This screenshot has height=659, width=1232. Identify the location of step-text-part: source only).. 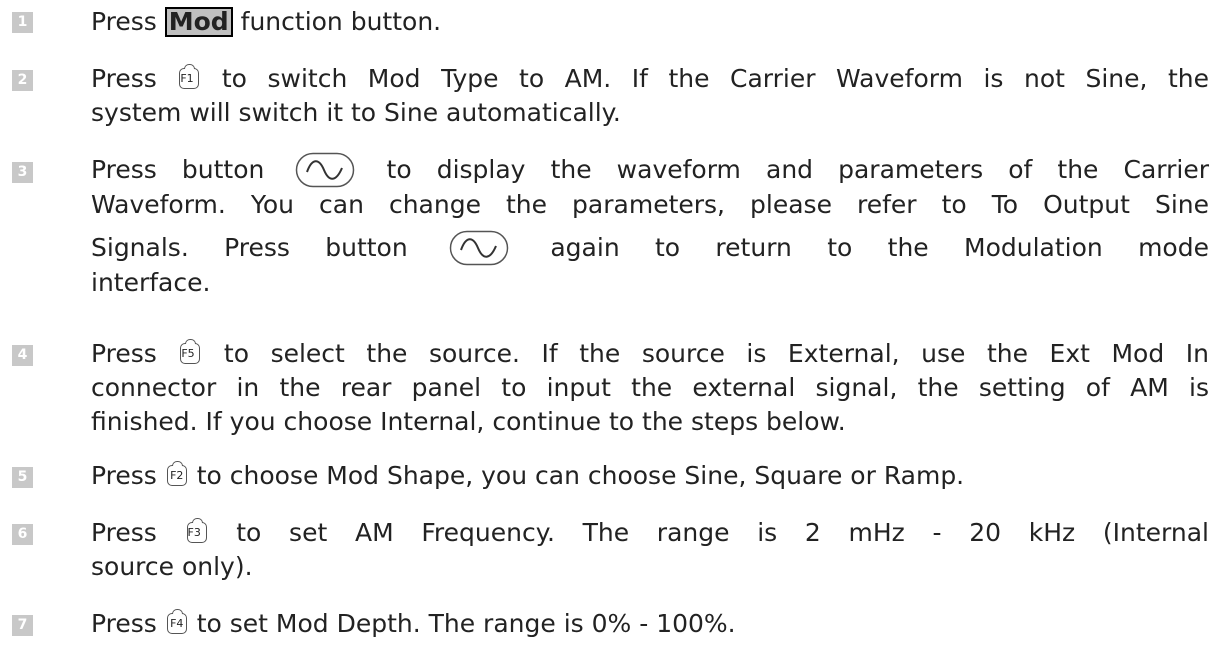
(172, 566).